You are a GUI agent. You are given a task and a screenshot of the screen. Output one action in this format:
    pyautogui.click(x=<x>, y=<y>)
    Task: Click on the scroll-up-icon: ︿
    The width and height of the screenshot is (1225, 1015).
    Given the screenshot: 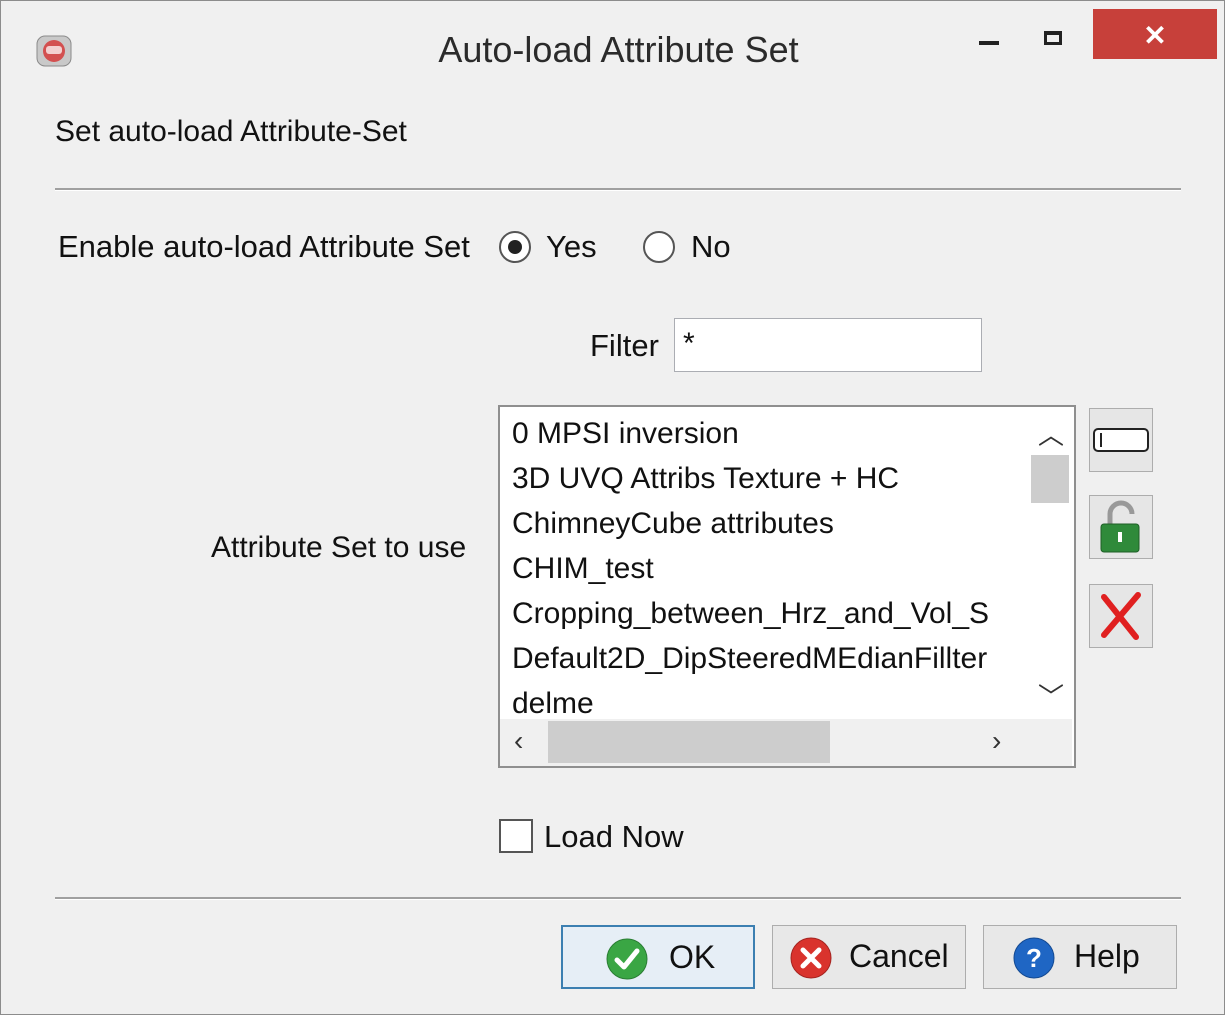 What is the action you would take?
    pyautogui.click(x=1051, y=433)
    